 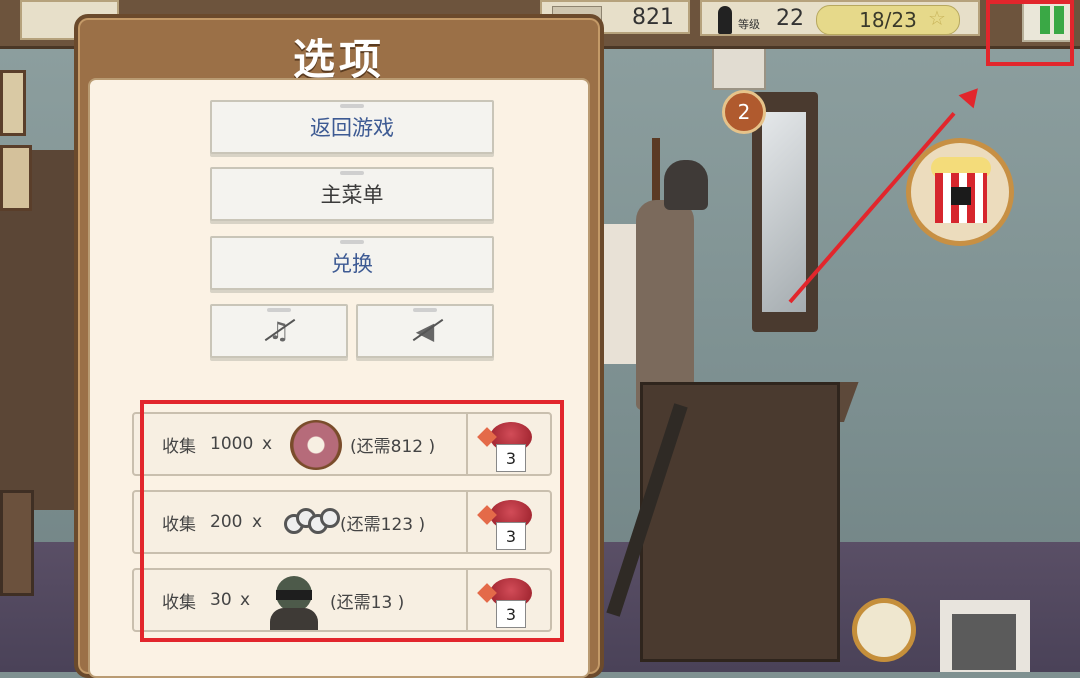 What do you see at coordinates (620, 294) in the screenshot?
I see `wall-poster` at bounding box center [620, 294].